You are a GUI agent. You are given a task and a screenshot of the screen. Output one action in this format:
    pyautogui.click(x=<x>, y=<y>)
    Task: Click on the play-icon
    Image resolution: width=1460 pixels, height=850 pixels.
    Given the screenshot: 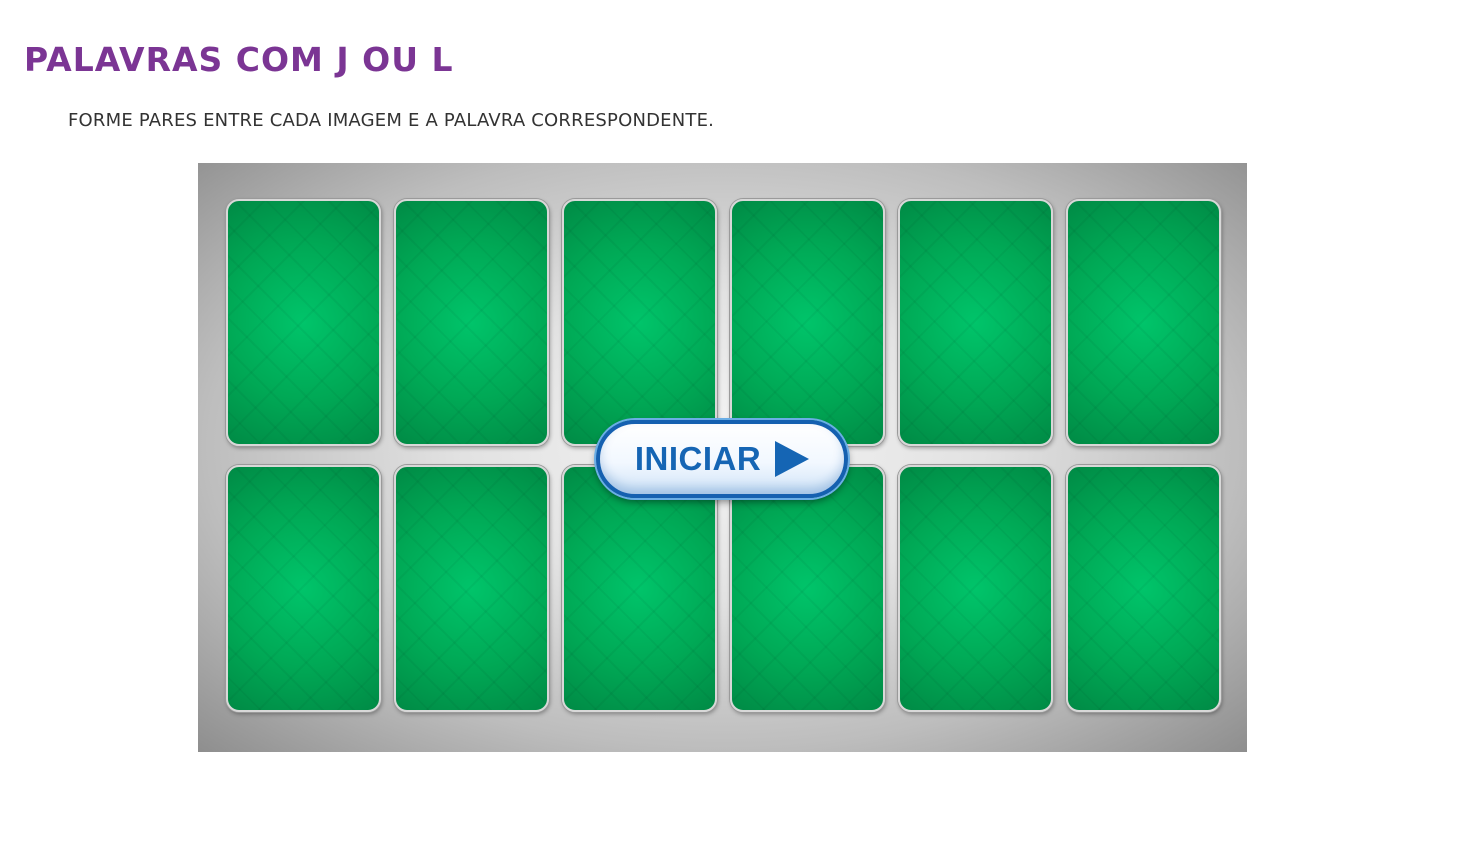 What is the action you would take?
    pyautogui.click(x=792, y=459)
    